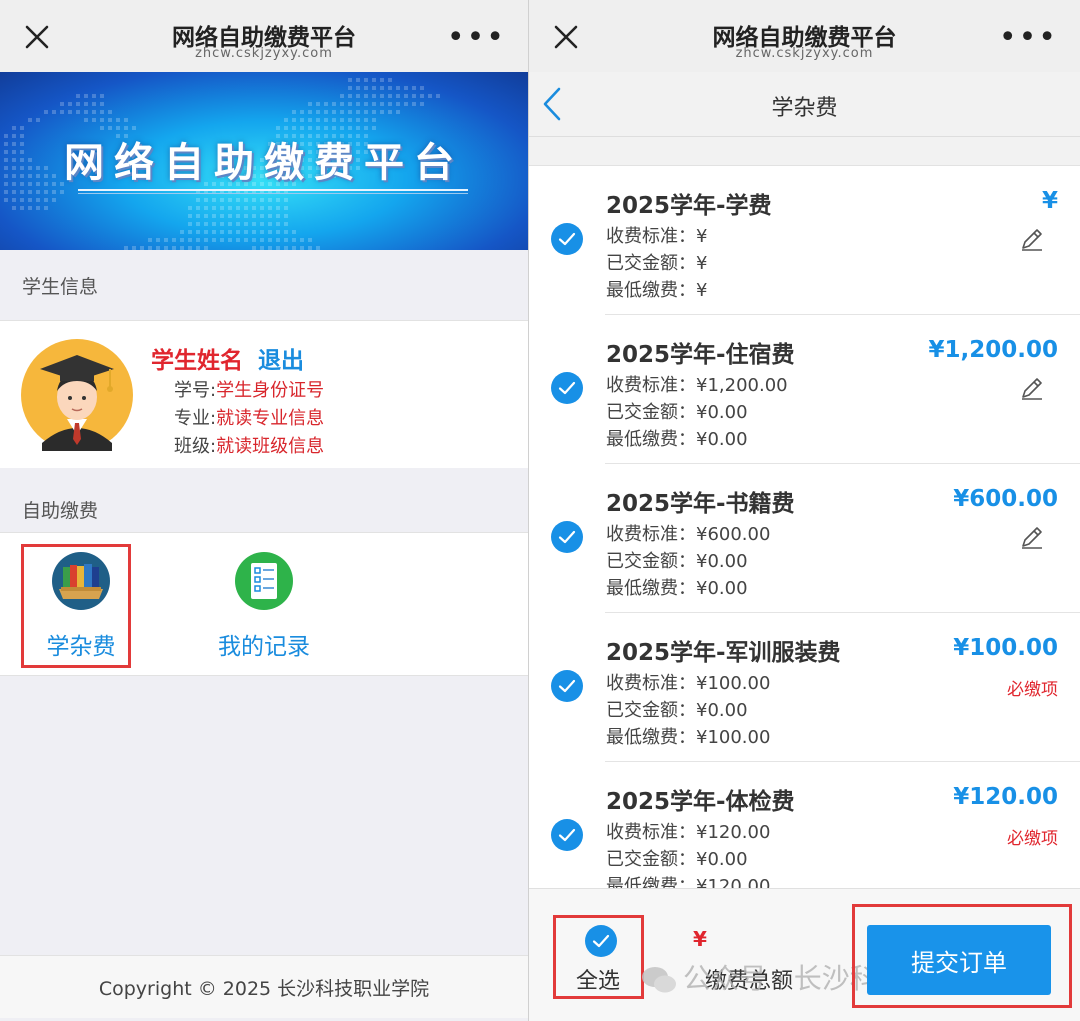 This screenshot has height=1021, width=1080. I want to click on footer: Copyright © 2025 长沙科技职业学院, so click(264, 986).